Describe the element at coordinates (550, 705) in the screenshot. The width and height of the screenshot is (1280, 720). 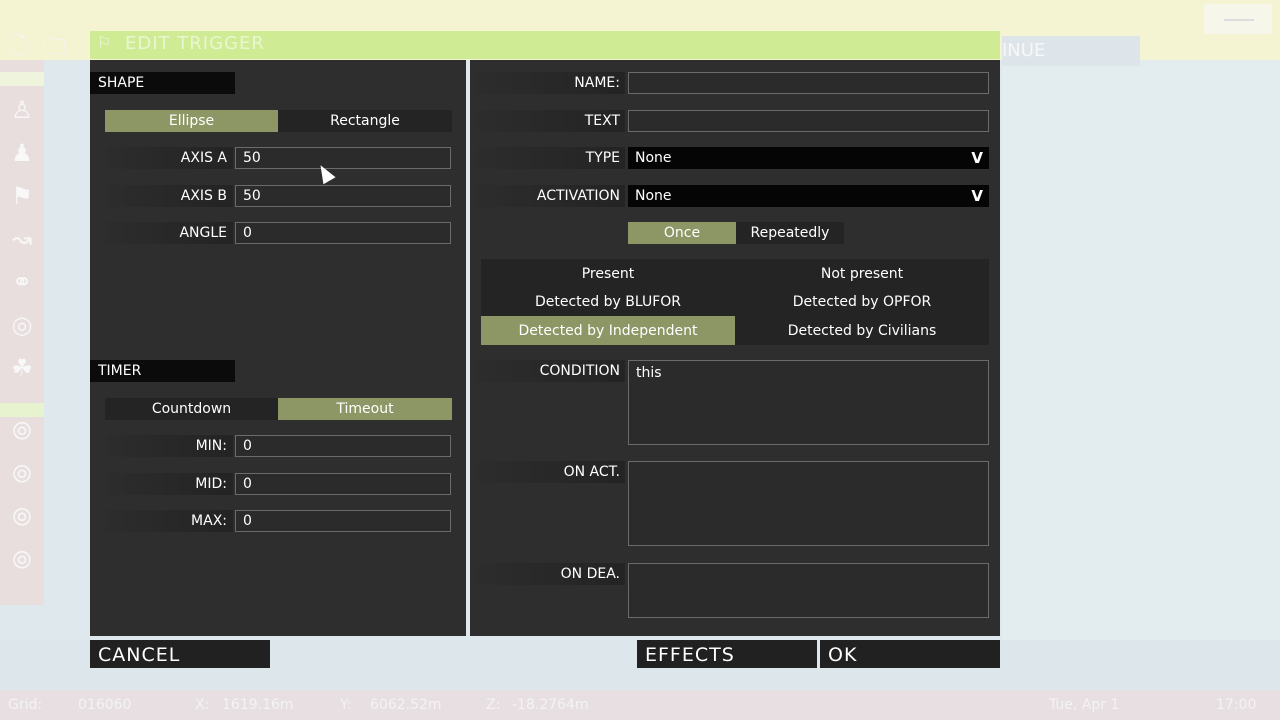
I see `z-value: -18.2764m` at that location.